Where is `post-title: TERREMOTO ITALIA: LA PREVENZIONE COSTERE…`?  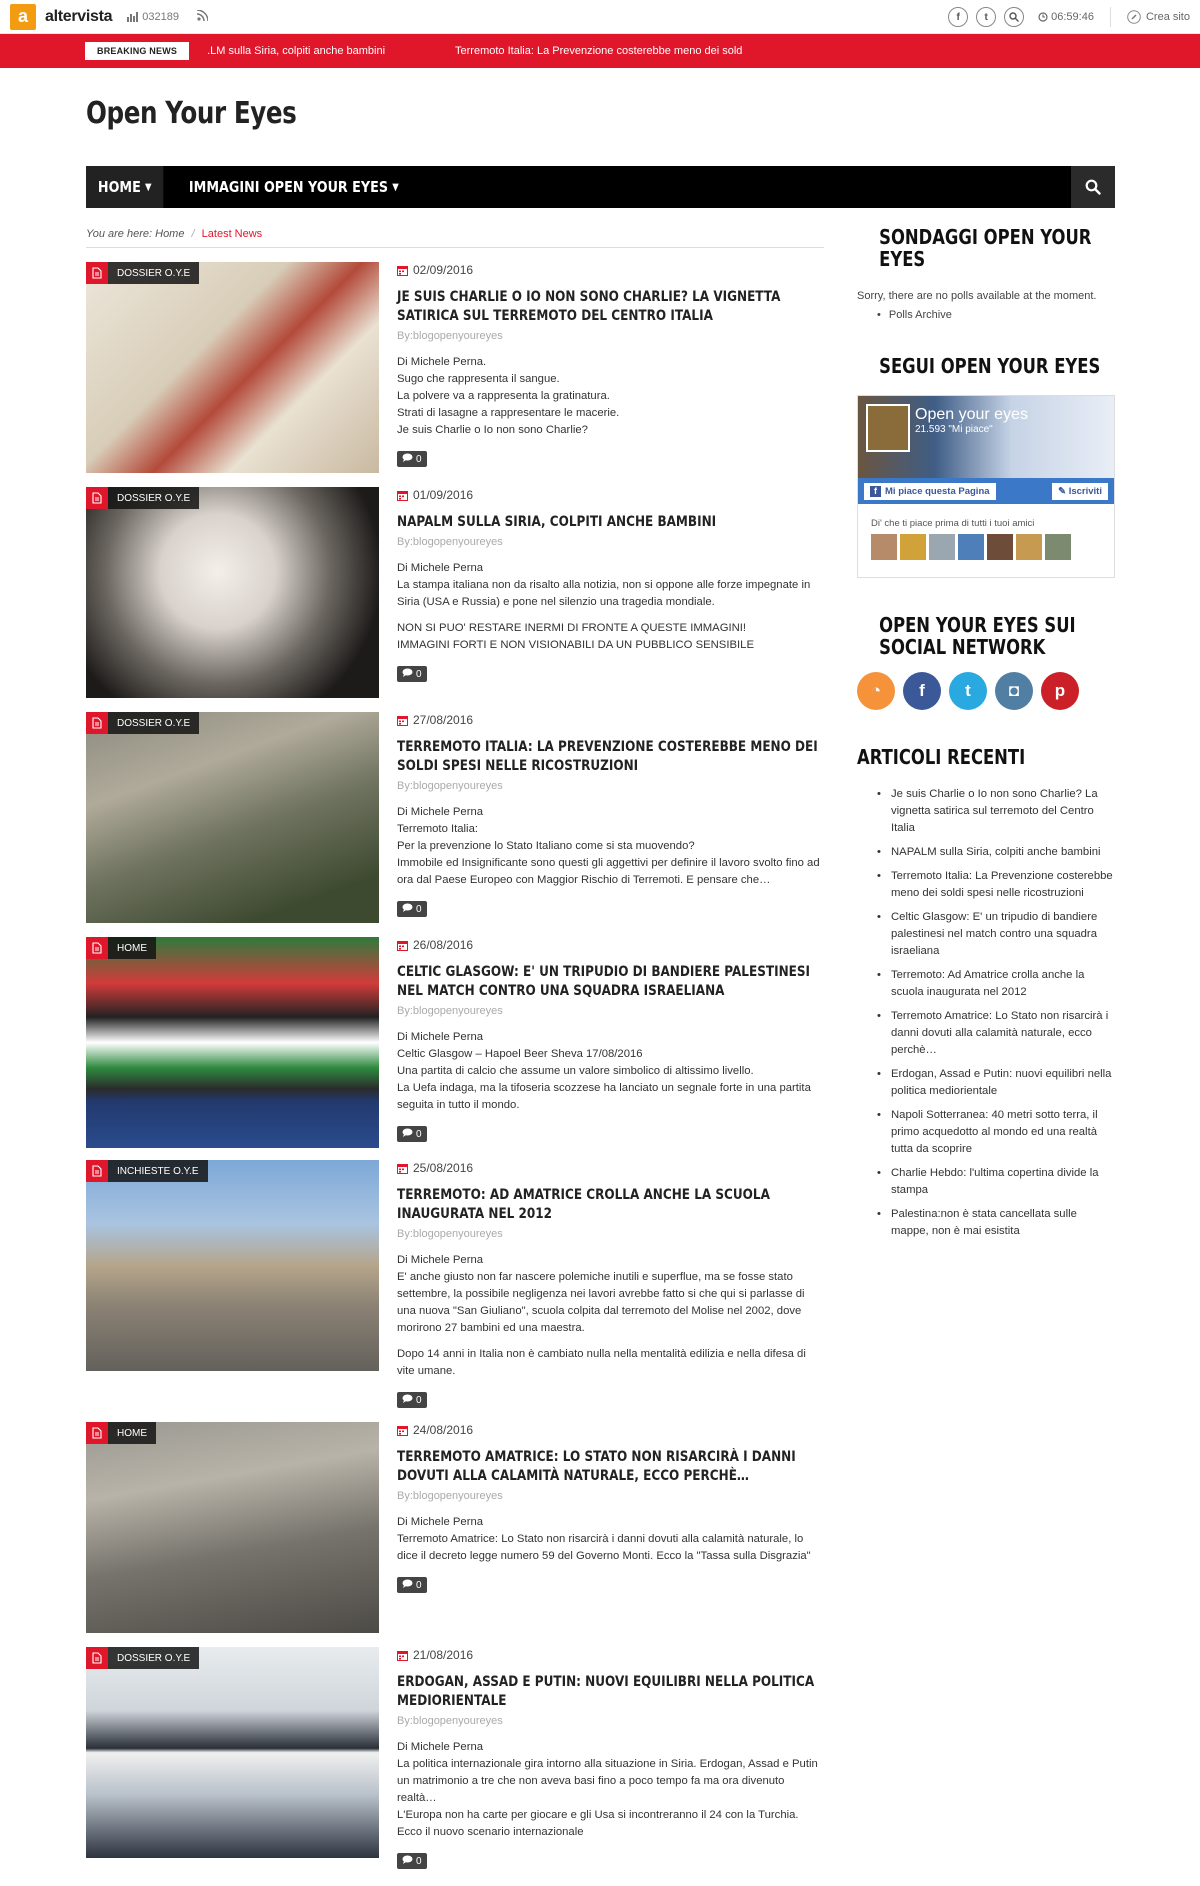
post-title: TERREMOTO ITALIA: LA PREVENZIONE COSTERE… is located at coordinates (611, 757).